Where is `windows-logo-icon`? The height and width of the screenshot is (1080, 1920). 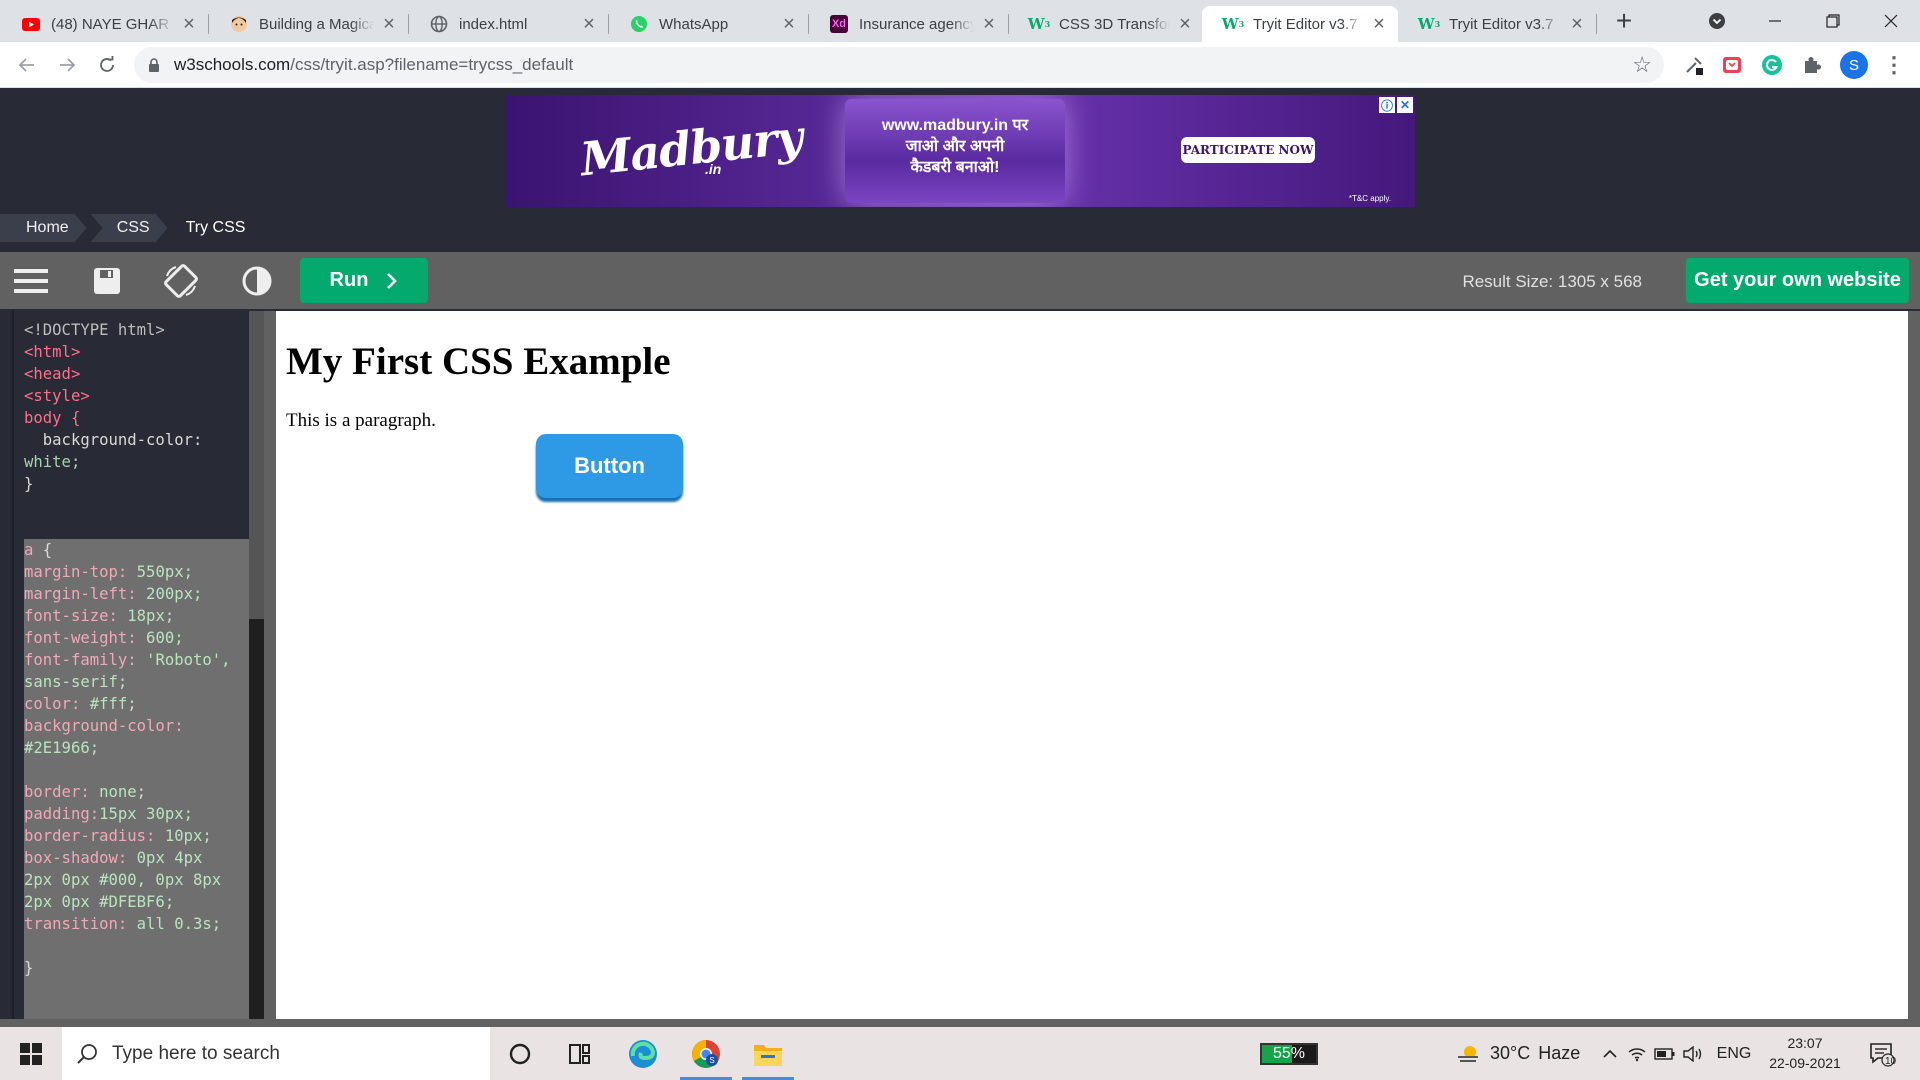 windows-logo-icon is located at coordinates (31, 1053).